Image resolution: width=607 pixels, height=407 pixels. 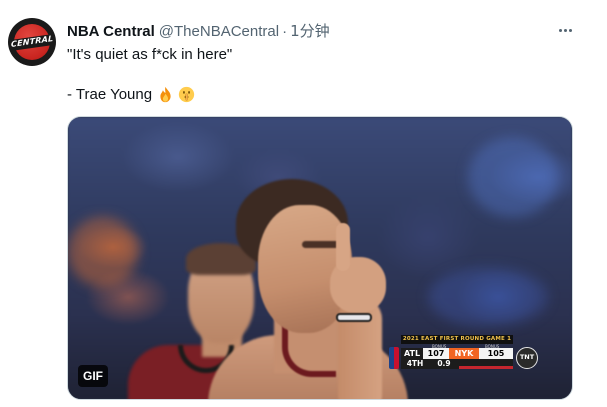 I want to click on tweet-text-attribution-line: - Trae Young, so click(x=131, y=94).